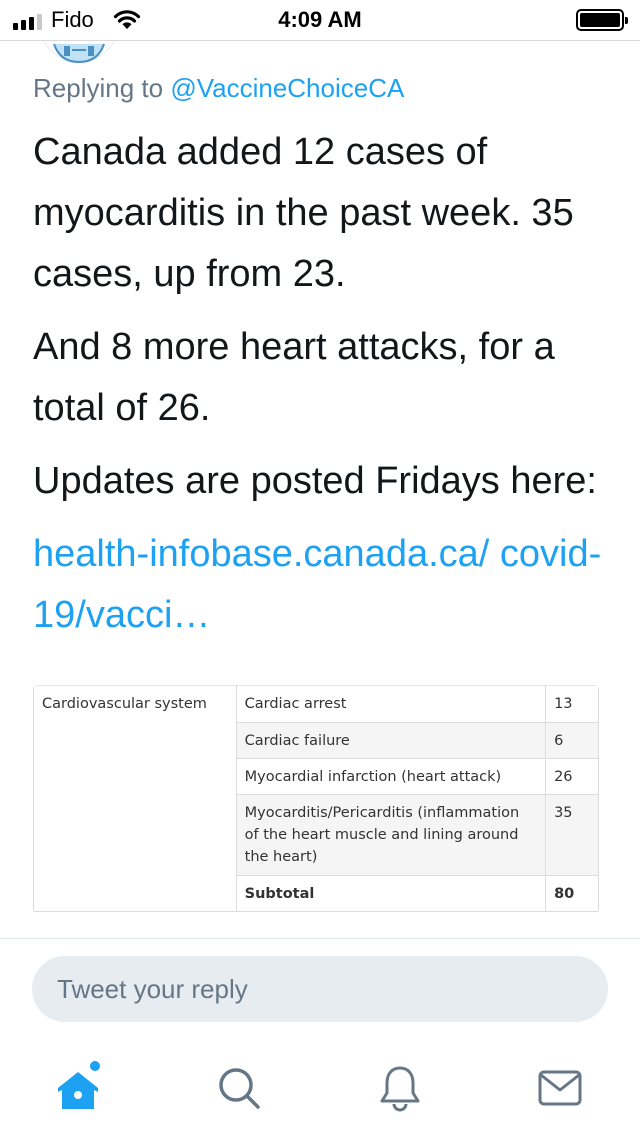 Image resolution: width=640 pixels, height=1136 pixels. I want to click on tab-search, so click(238, 1088).